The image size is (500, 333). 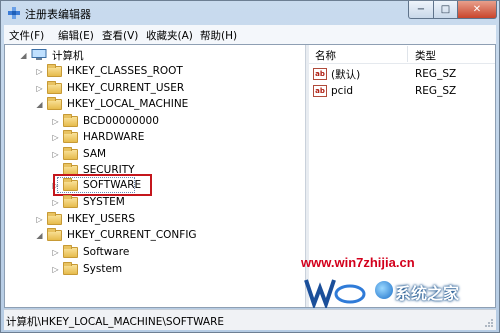 What do you see at coordinates (218, 35) in the screenshot?
I see `menu-help: 帮助(H)` at bounding box center [218, 35].